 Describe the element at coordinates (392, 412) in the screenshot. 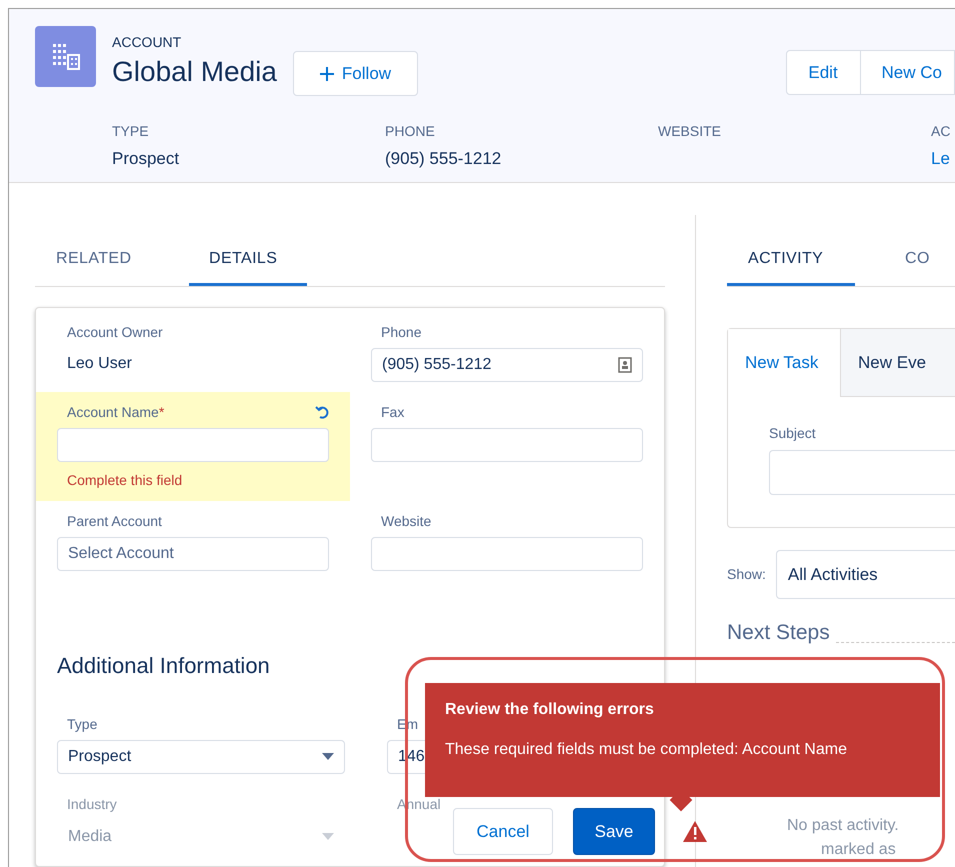

I see `field-label: Fax` at that location.